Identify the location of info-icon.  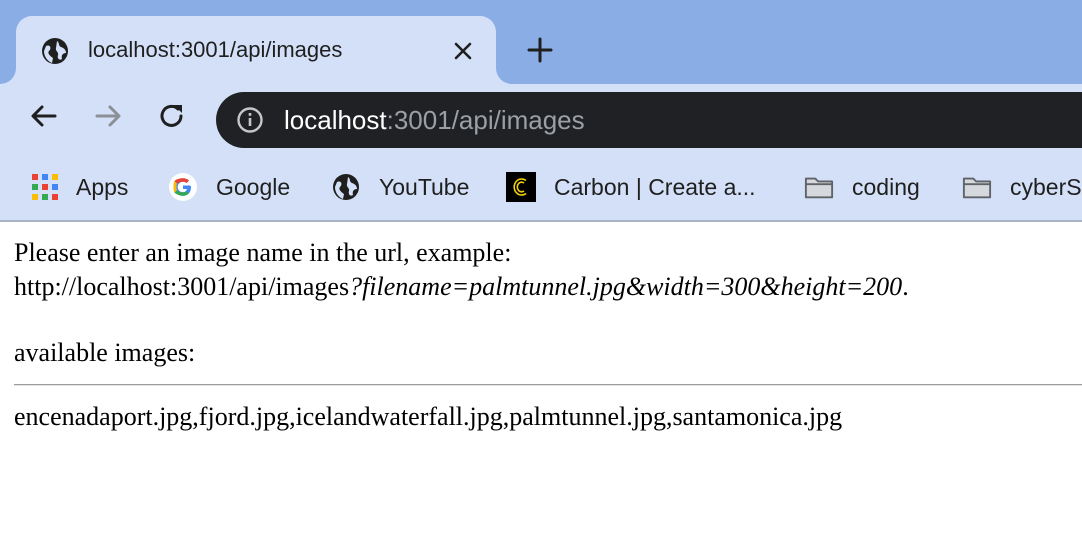
(250, 120).